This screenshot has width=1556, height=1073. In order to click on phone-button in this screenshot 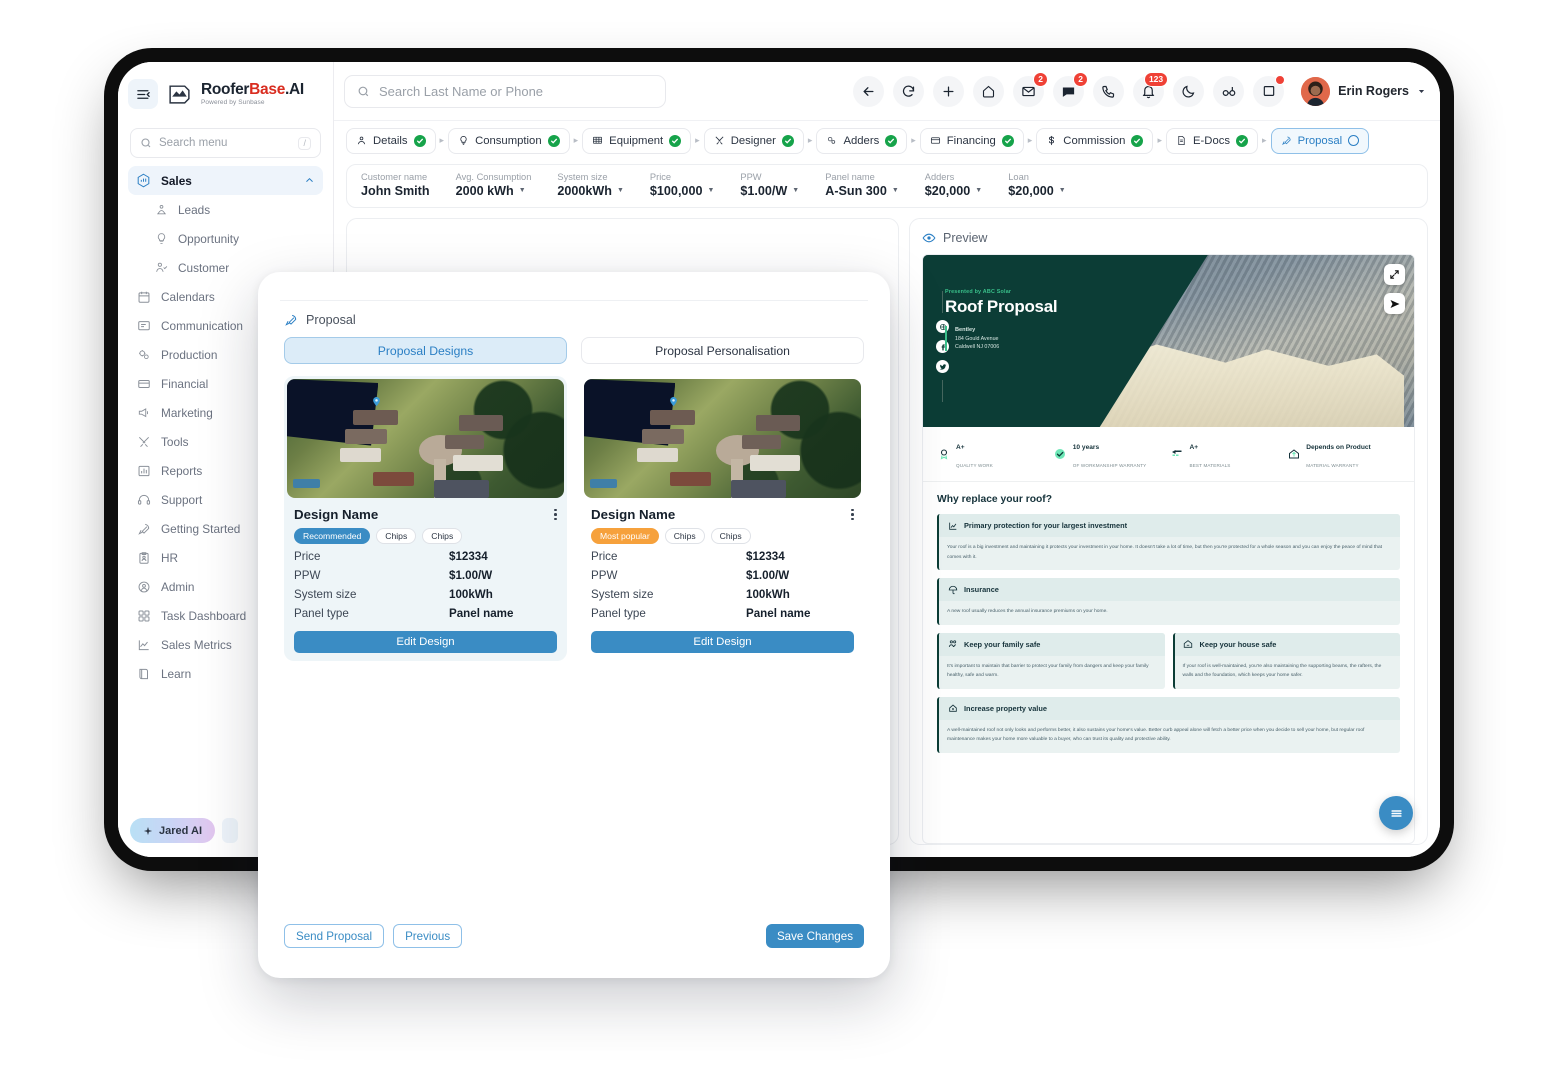, I will do `click(1109, 91)`.